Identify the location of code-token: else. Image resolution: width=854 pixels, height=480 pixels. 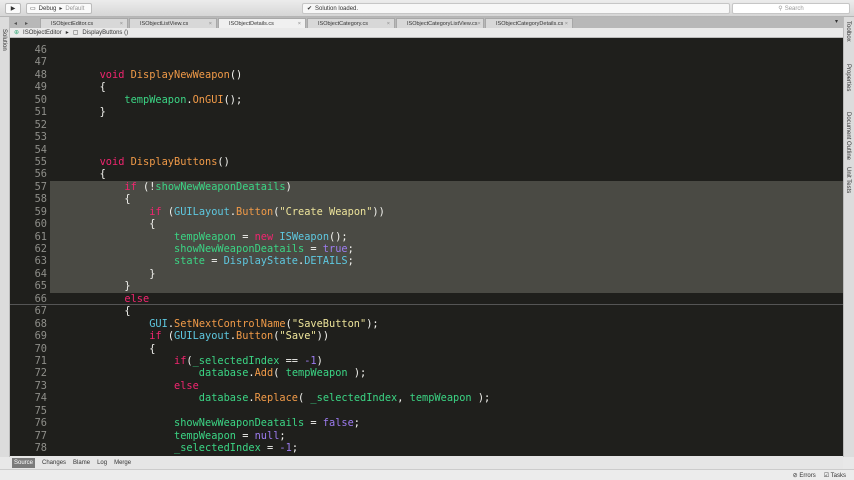
(137, 298).